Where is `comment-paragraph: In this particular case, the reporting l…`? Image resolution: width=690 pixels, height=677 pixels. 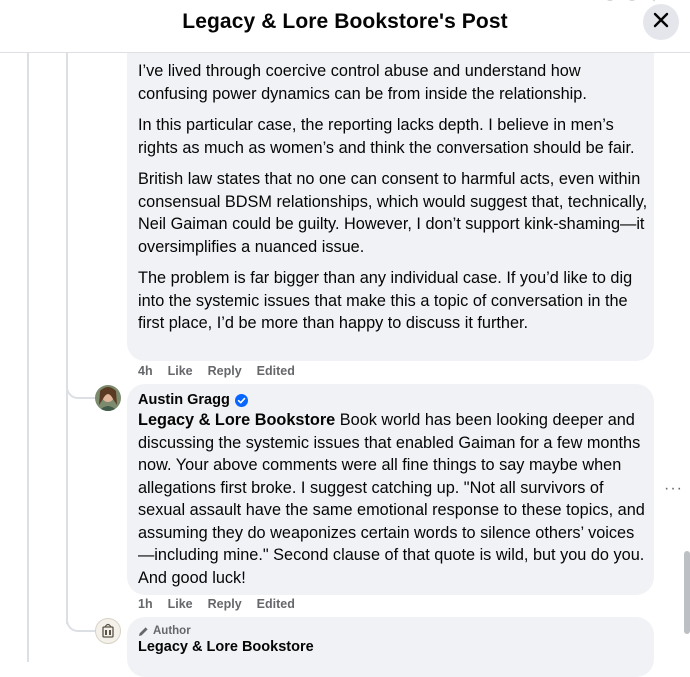
comment-paragraph: In this particular case, the reporting l… is located at coordinates (386, 136).